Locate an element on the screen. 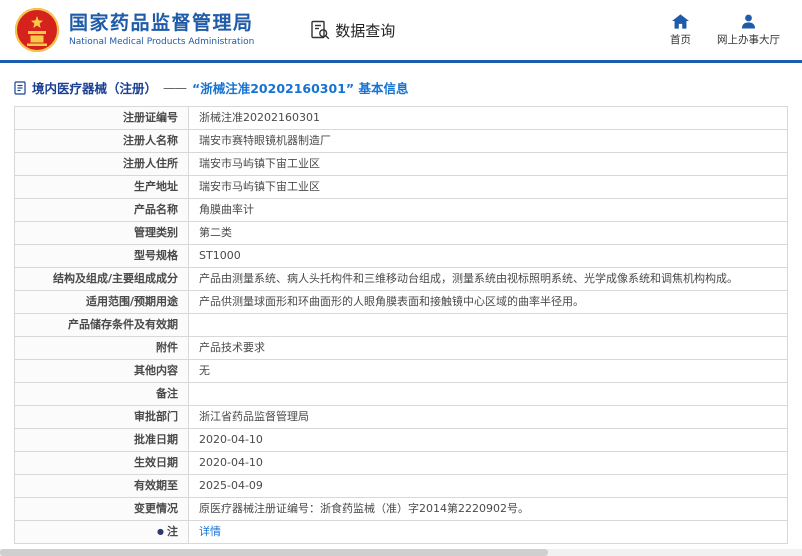 This screenshot has width=802, height=556. row-label: 其他内容 is located at coordinates (101, 371).